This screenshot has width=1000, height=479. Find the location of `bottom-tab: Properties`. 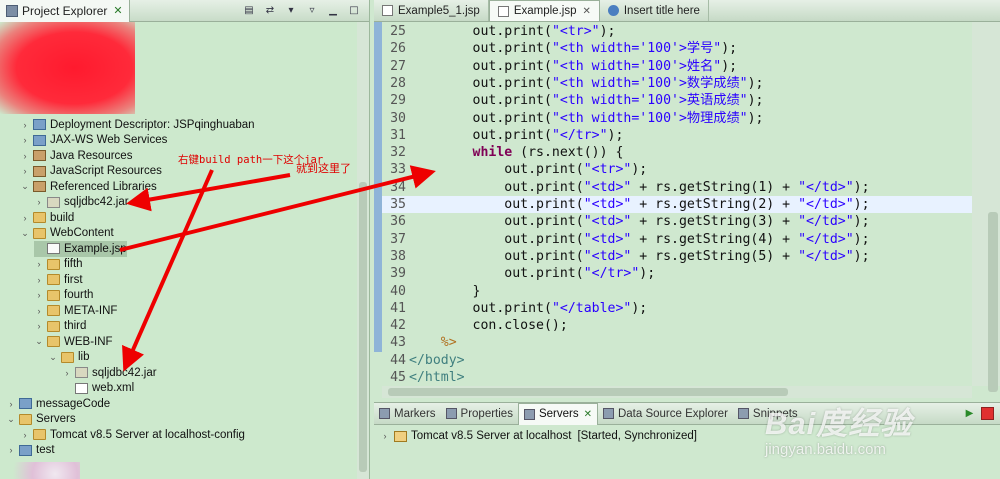

bottom-tab: Properties is located at coordinates (479, 414).